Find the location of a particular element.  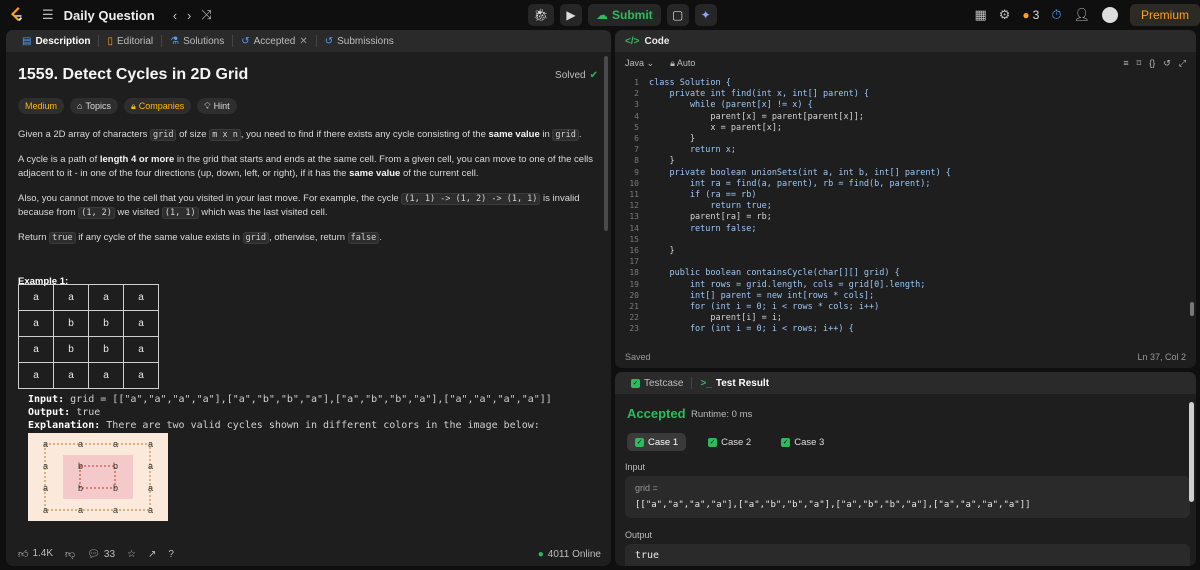

line-number: 20 is located at coordinates (634, 295).